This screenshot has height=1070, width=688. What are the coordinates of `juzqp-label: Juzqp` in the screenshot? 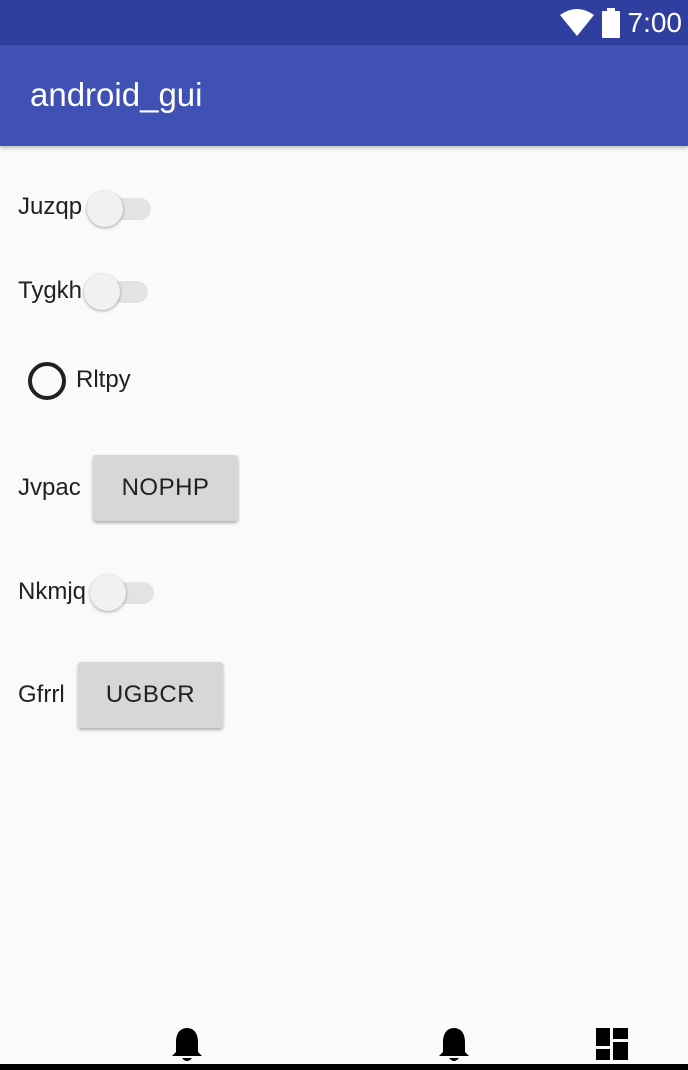 It's located at (50, 206).